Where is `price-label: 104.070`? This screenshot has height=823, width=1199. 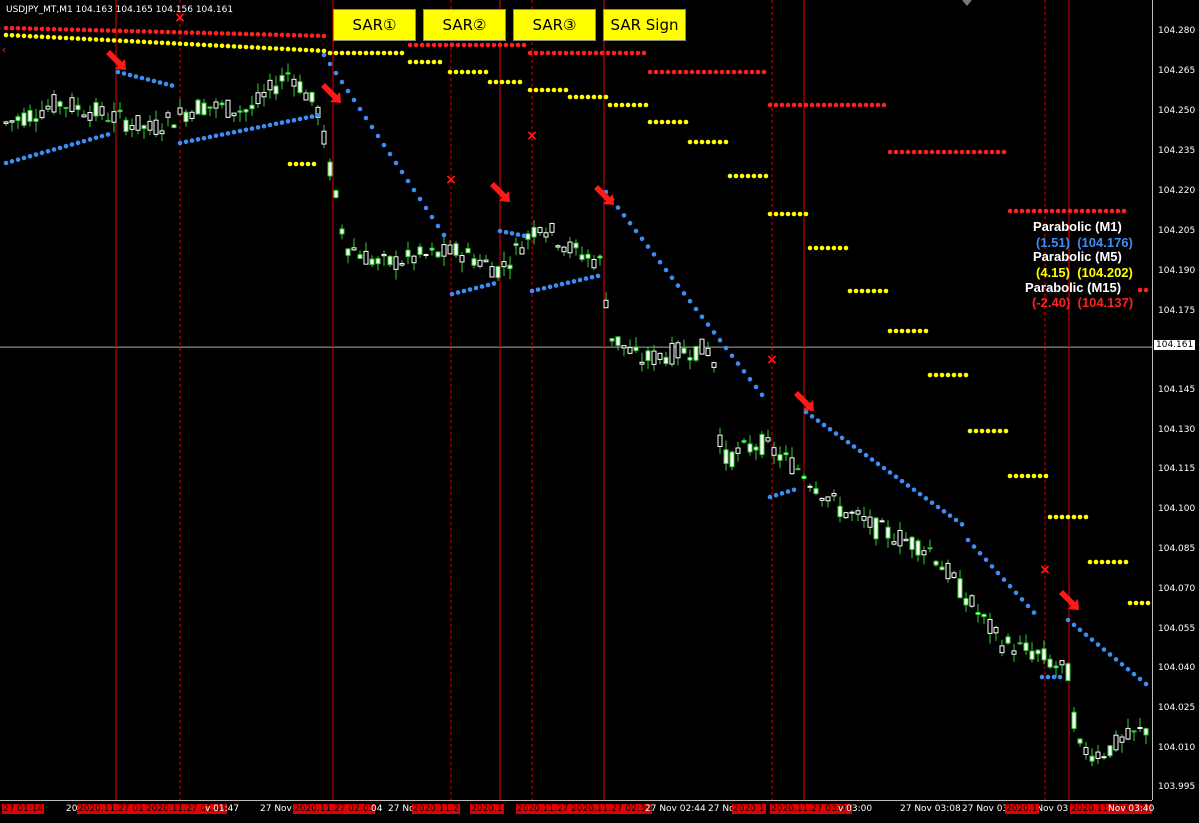 price-label: 104.070 is located at coordinates (1177, 589).